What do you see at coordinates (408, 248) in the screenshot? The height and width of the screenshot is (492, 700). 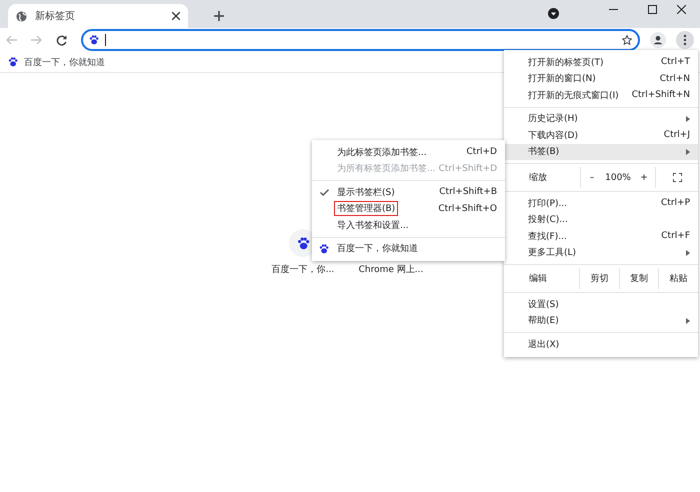 I see `bookmark-menu-item: 百度一下，你就知道` at bounding box center [408, 248].